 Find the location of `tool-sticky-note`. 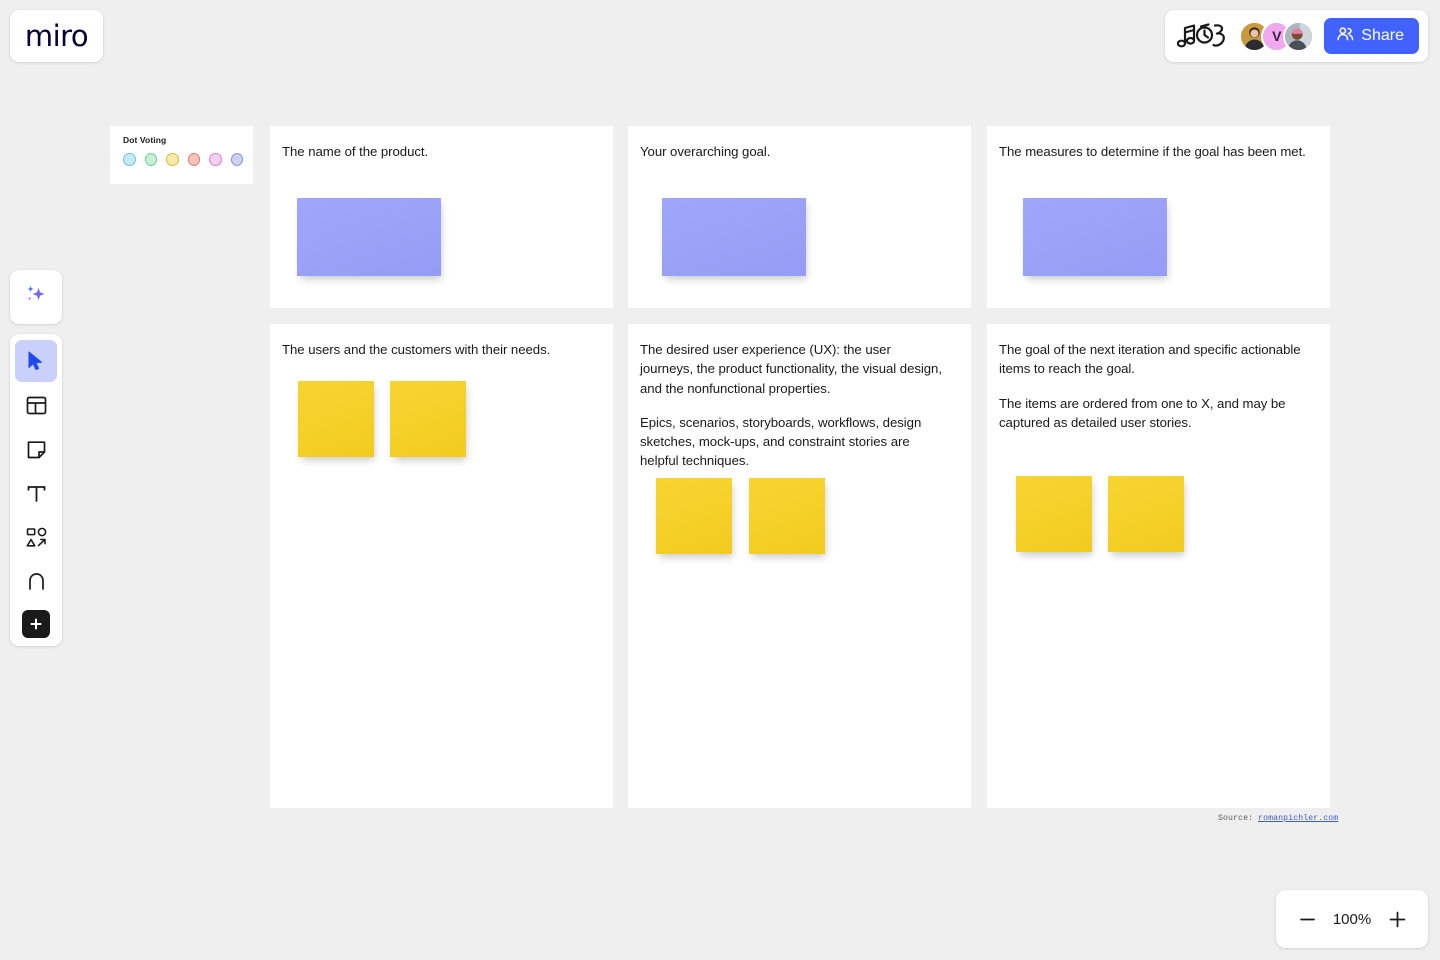

tool-sticky-note is located at coordinates (36, 449).